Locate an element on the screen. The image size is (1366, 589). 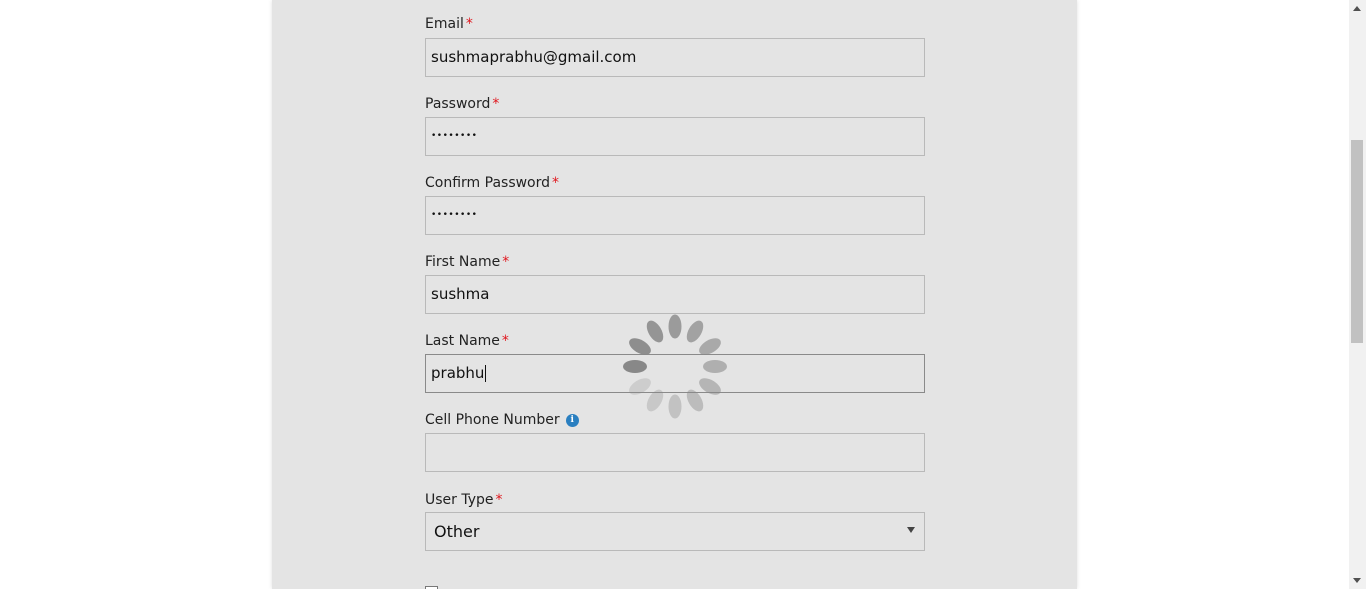
password-input: •••••••• is located at coordinates (675, 136).